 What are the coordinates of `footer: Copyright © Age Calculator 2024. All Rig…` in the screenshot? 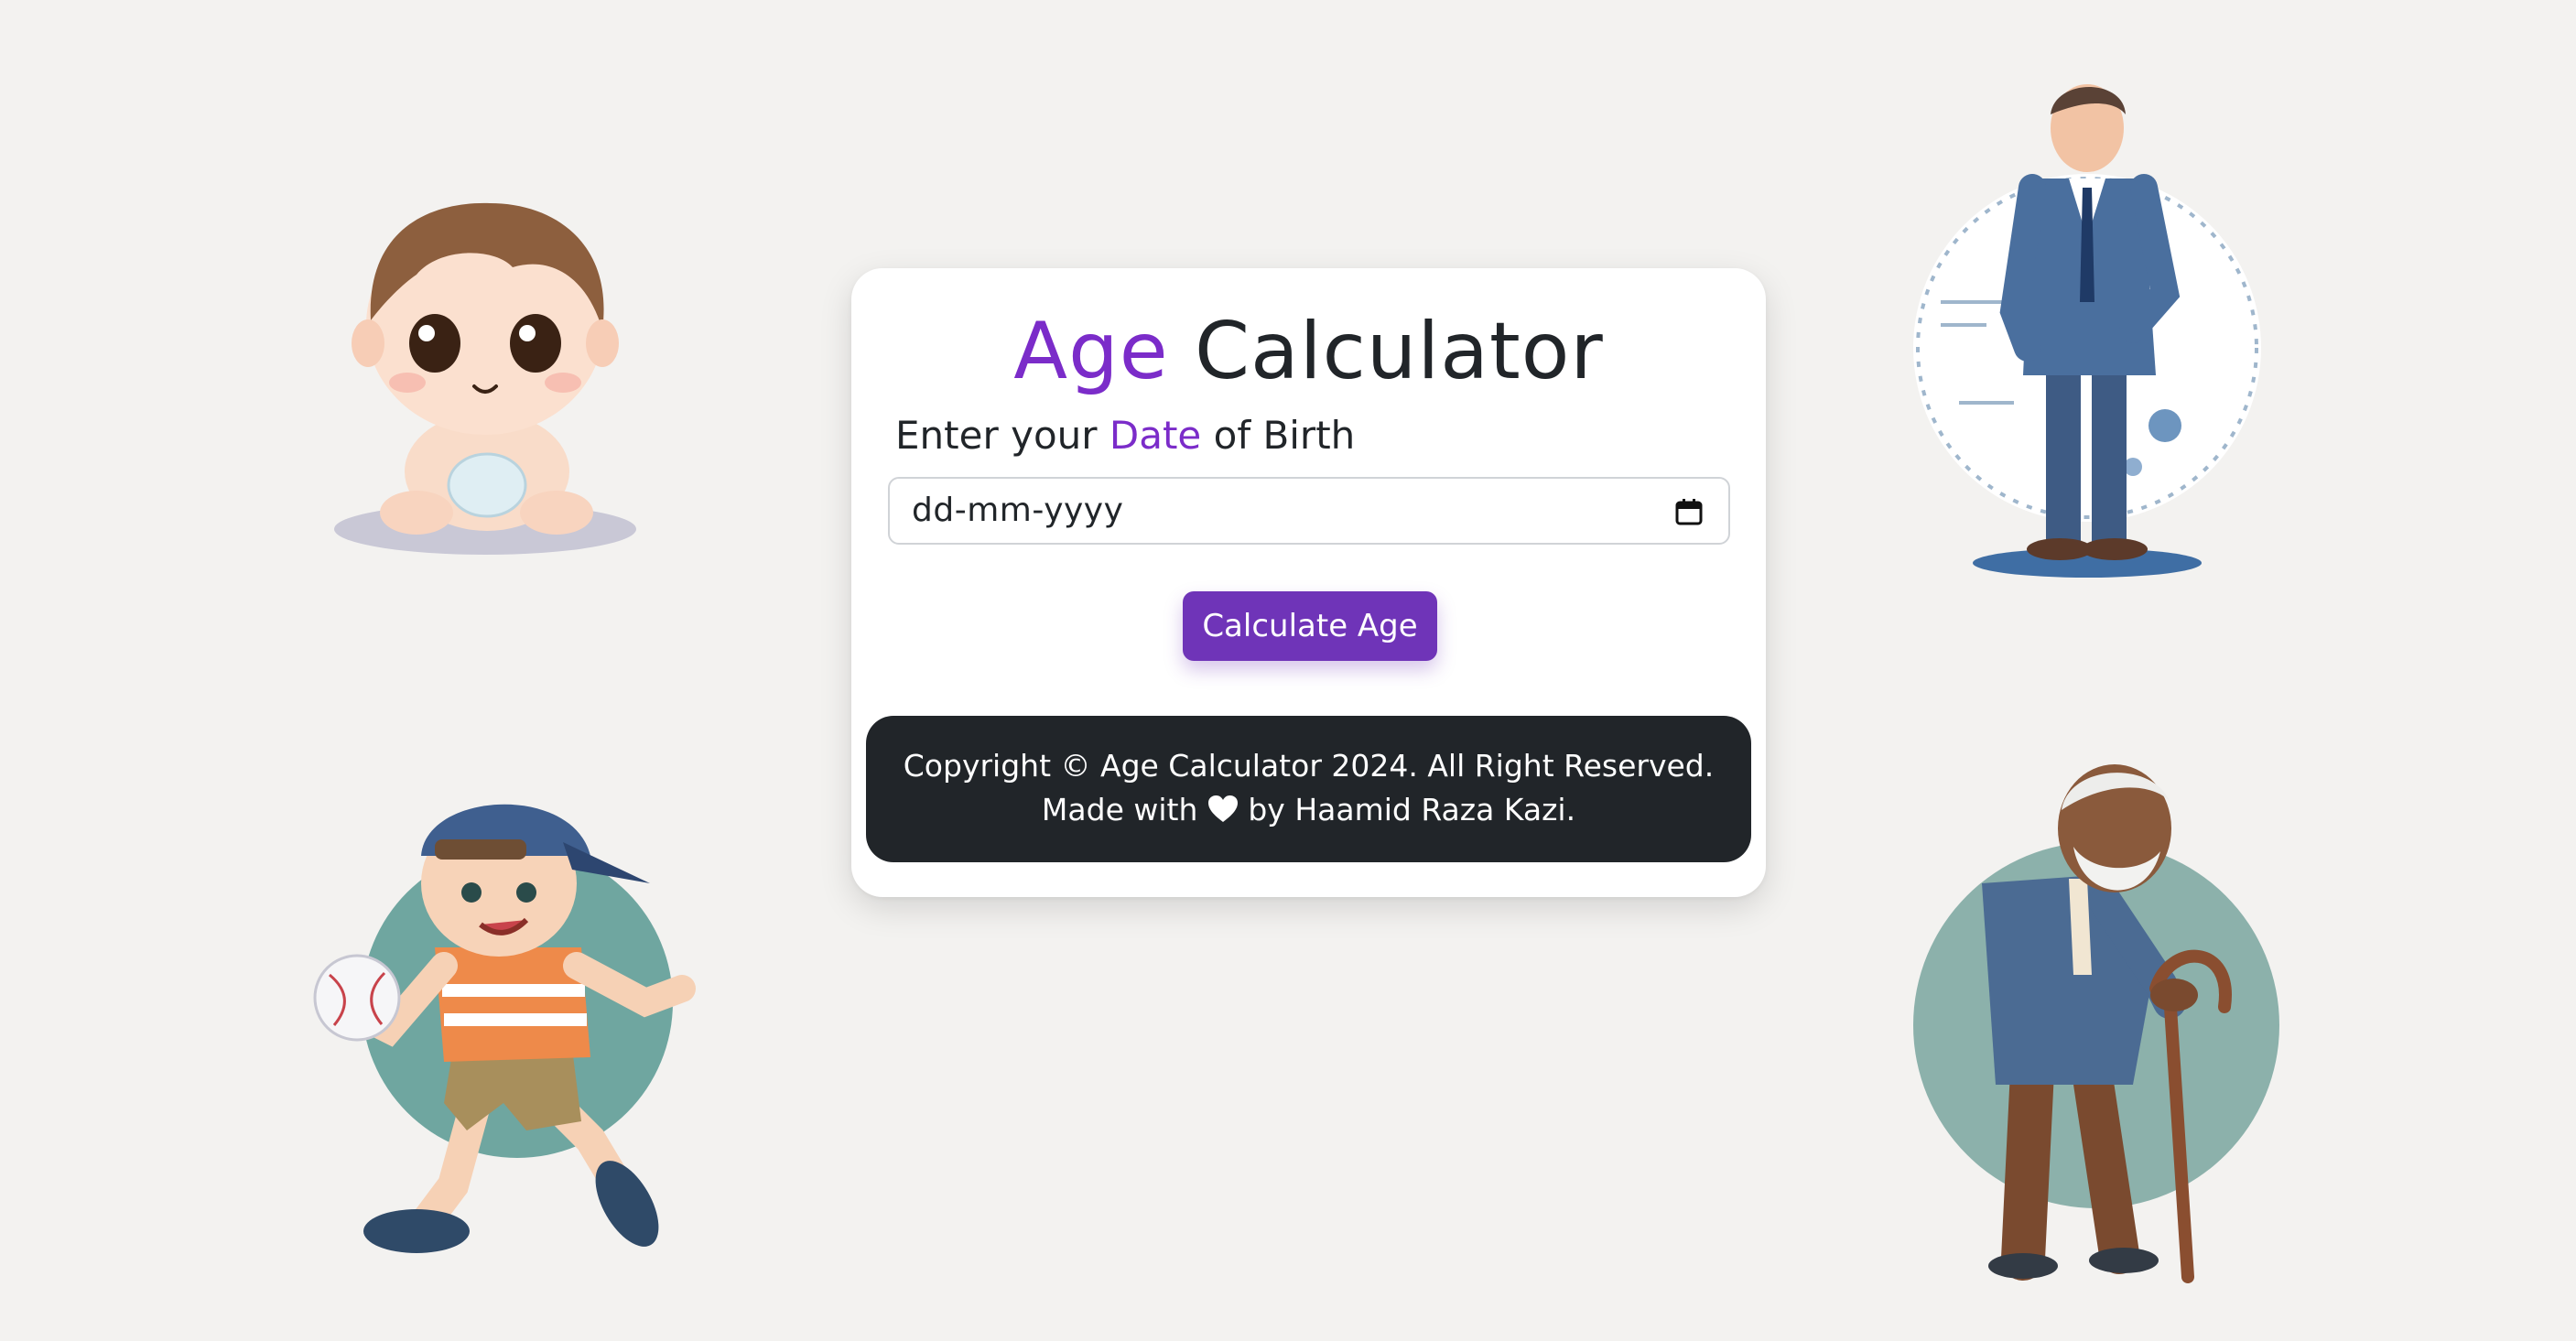 It's located at (1309, 789).